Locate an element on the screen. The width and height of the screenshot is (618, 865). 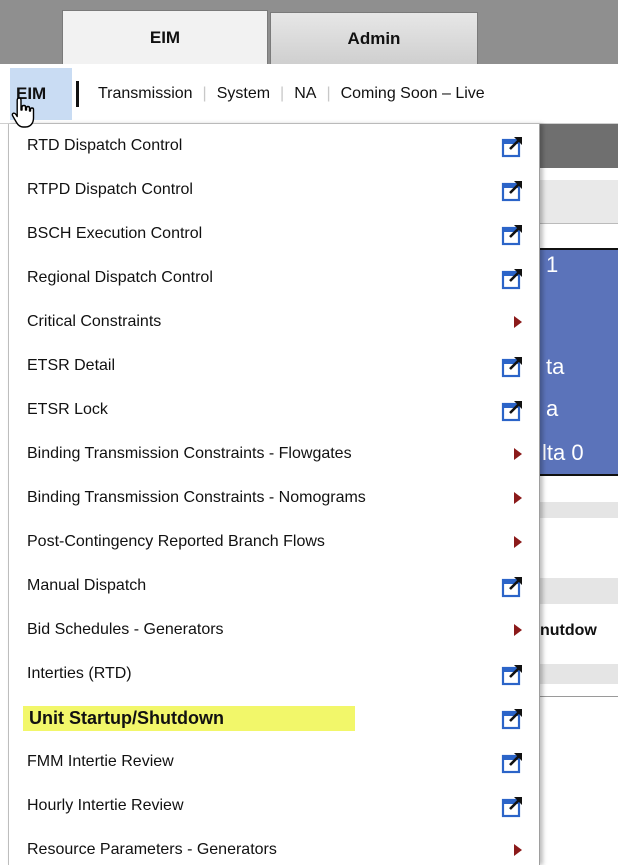
menu-item: Hourly Intertie Review is located at coordinates (274, 806).